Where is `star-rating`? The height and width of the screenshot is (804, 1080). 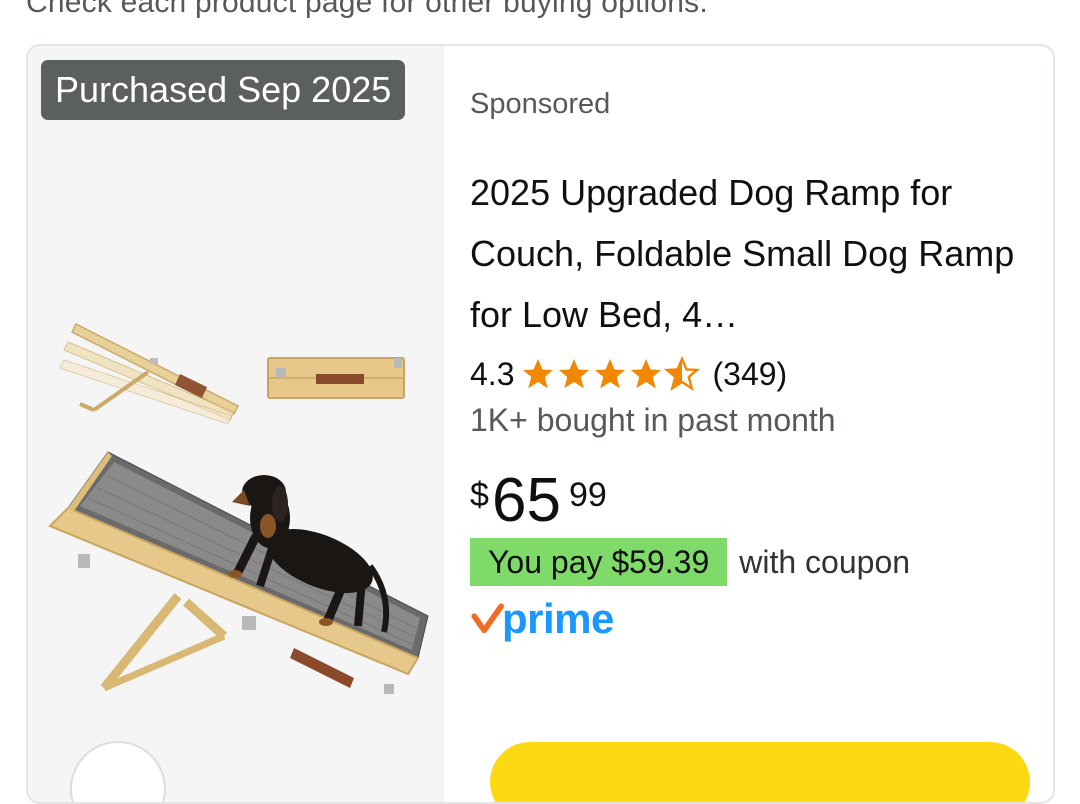 star-rating is located at coordinates (610, 374).